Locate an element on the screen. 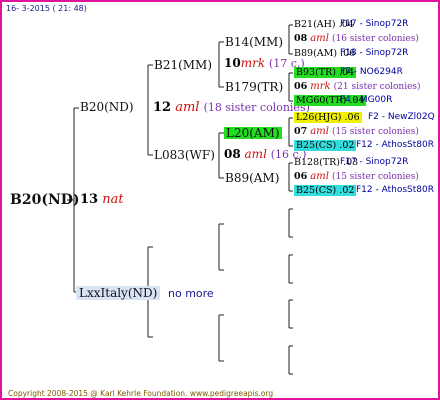  root-queen: B20(ND) is located at coordinates (45, 200).